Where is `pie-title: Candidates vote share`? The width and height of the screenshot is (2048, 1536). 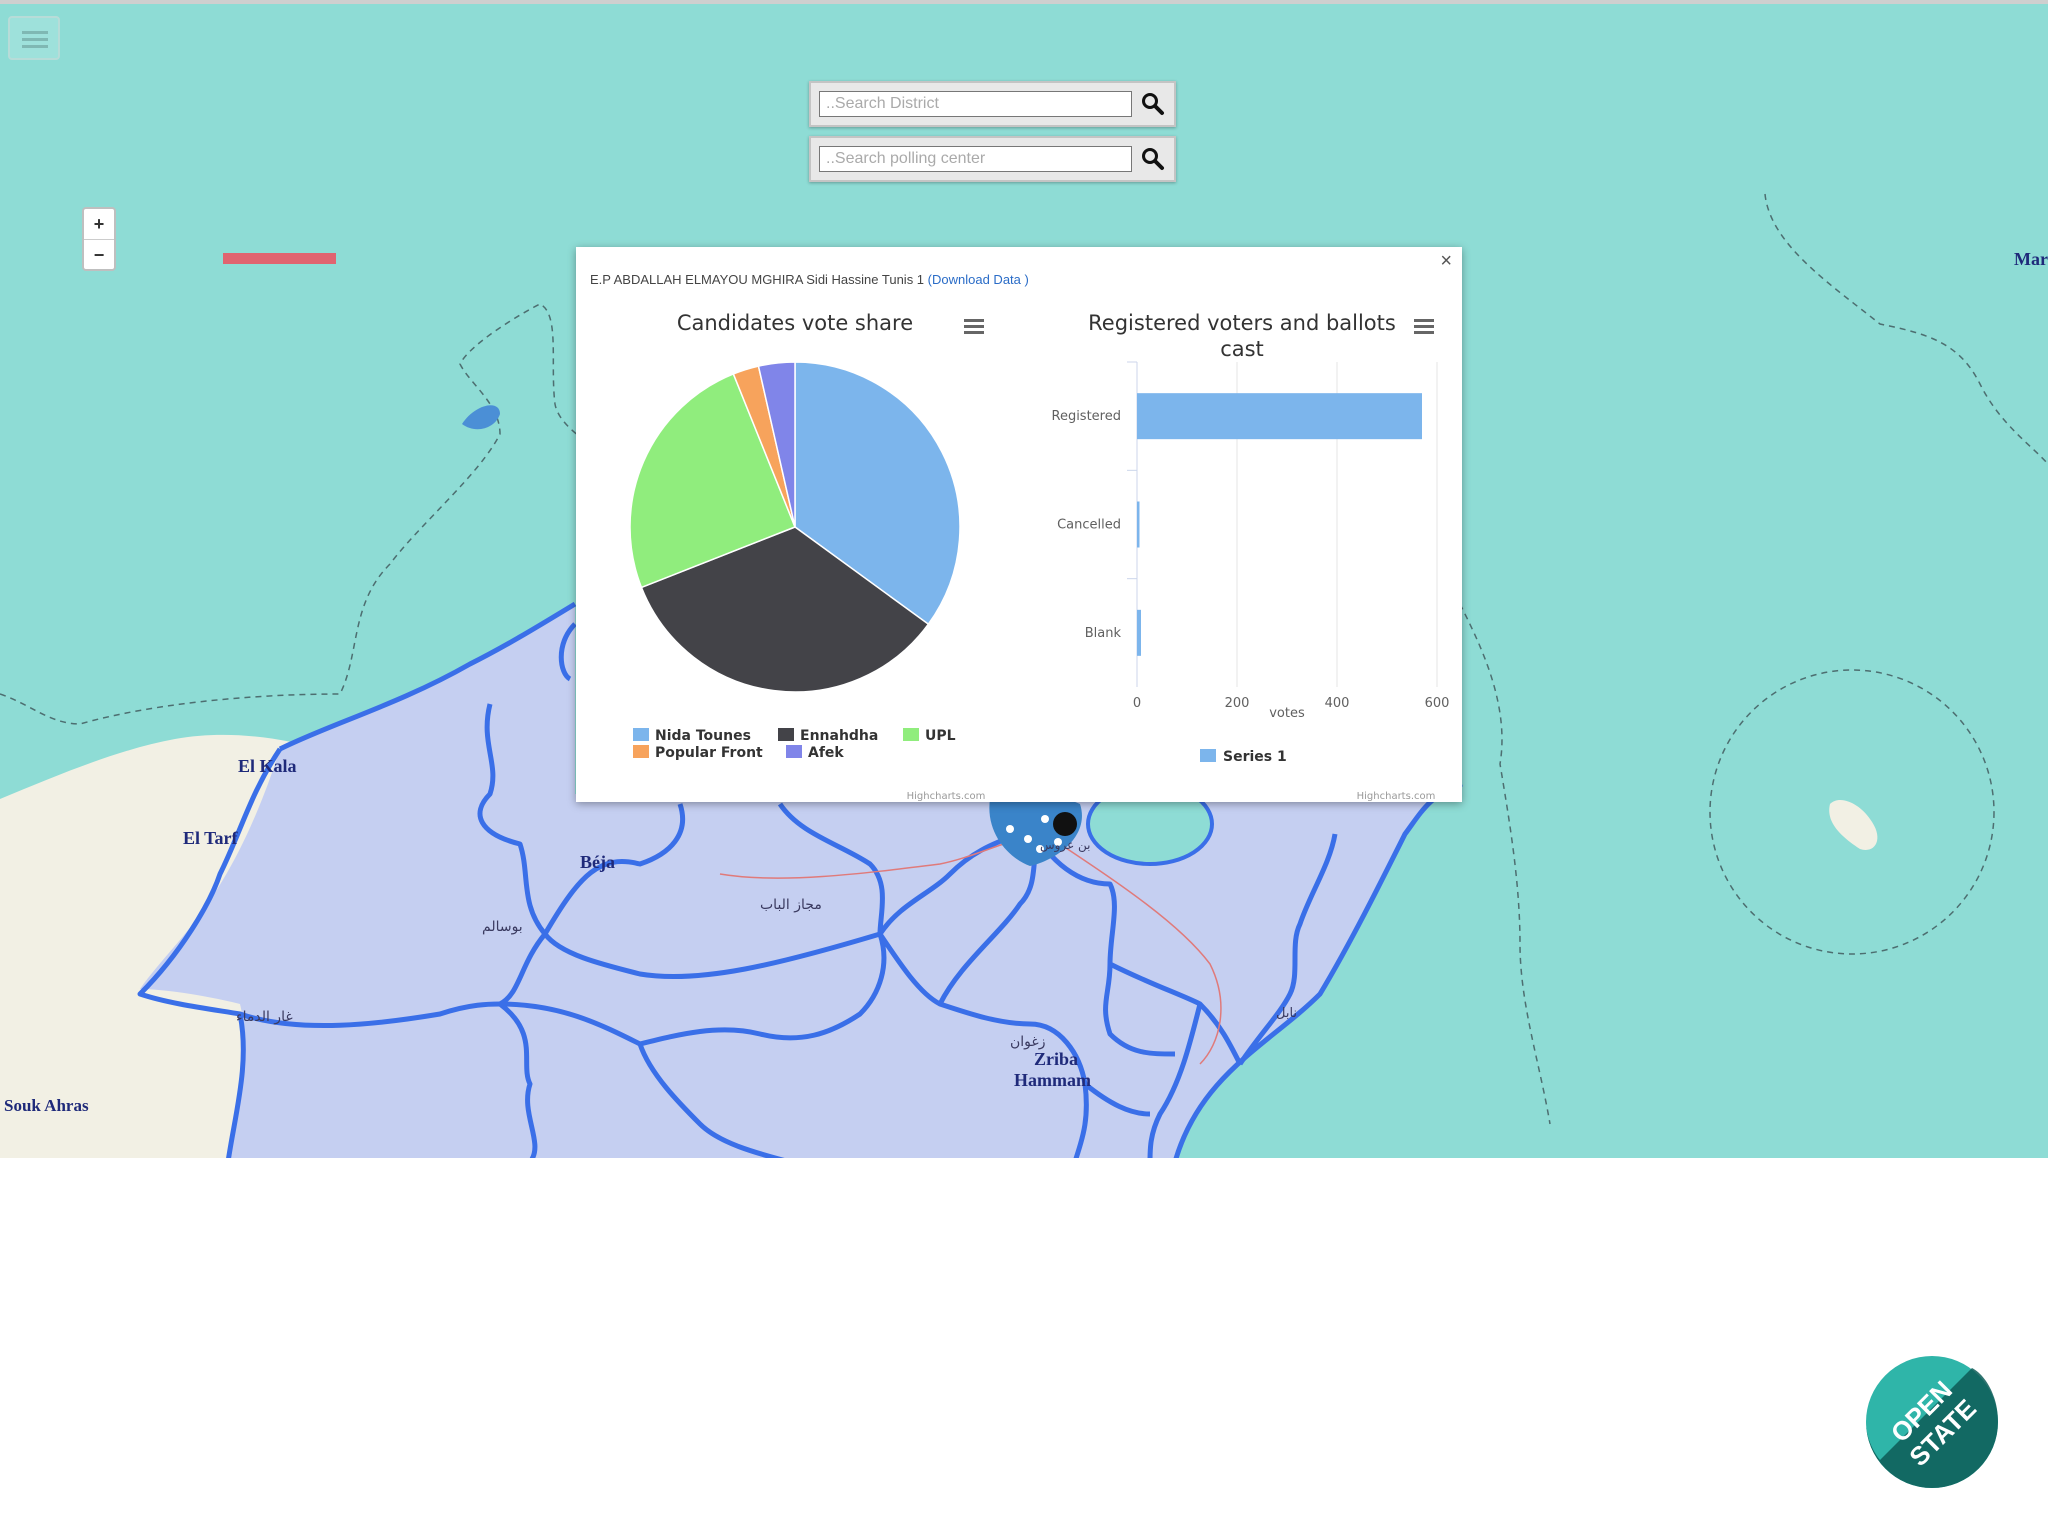 pie-title: Candidates vote share is located at coordinates (795, 323).